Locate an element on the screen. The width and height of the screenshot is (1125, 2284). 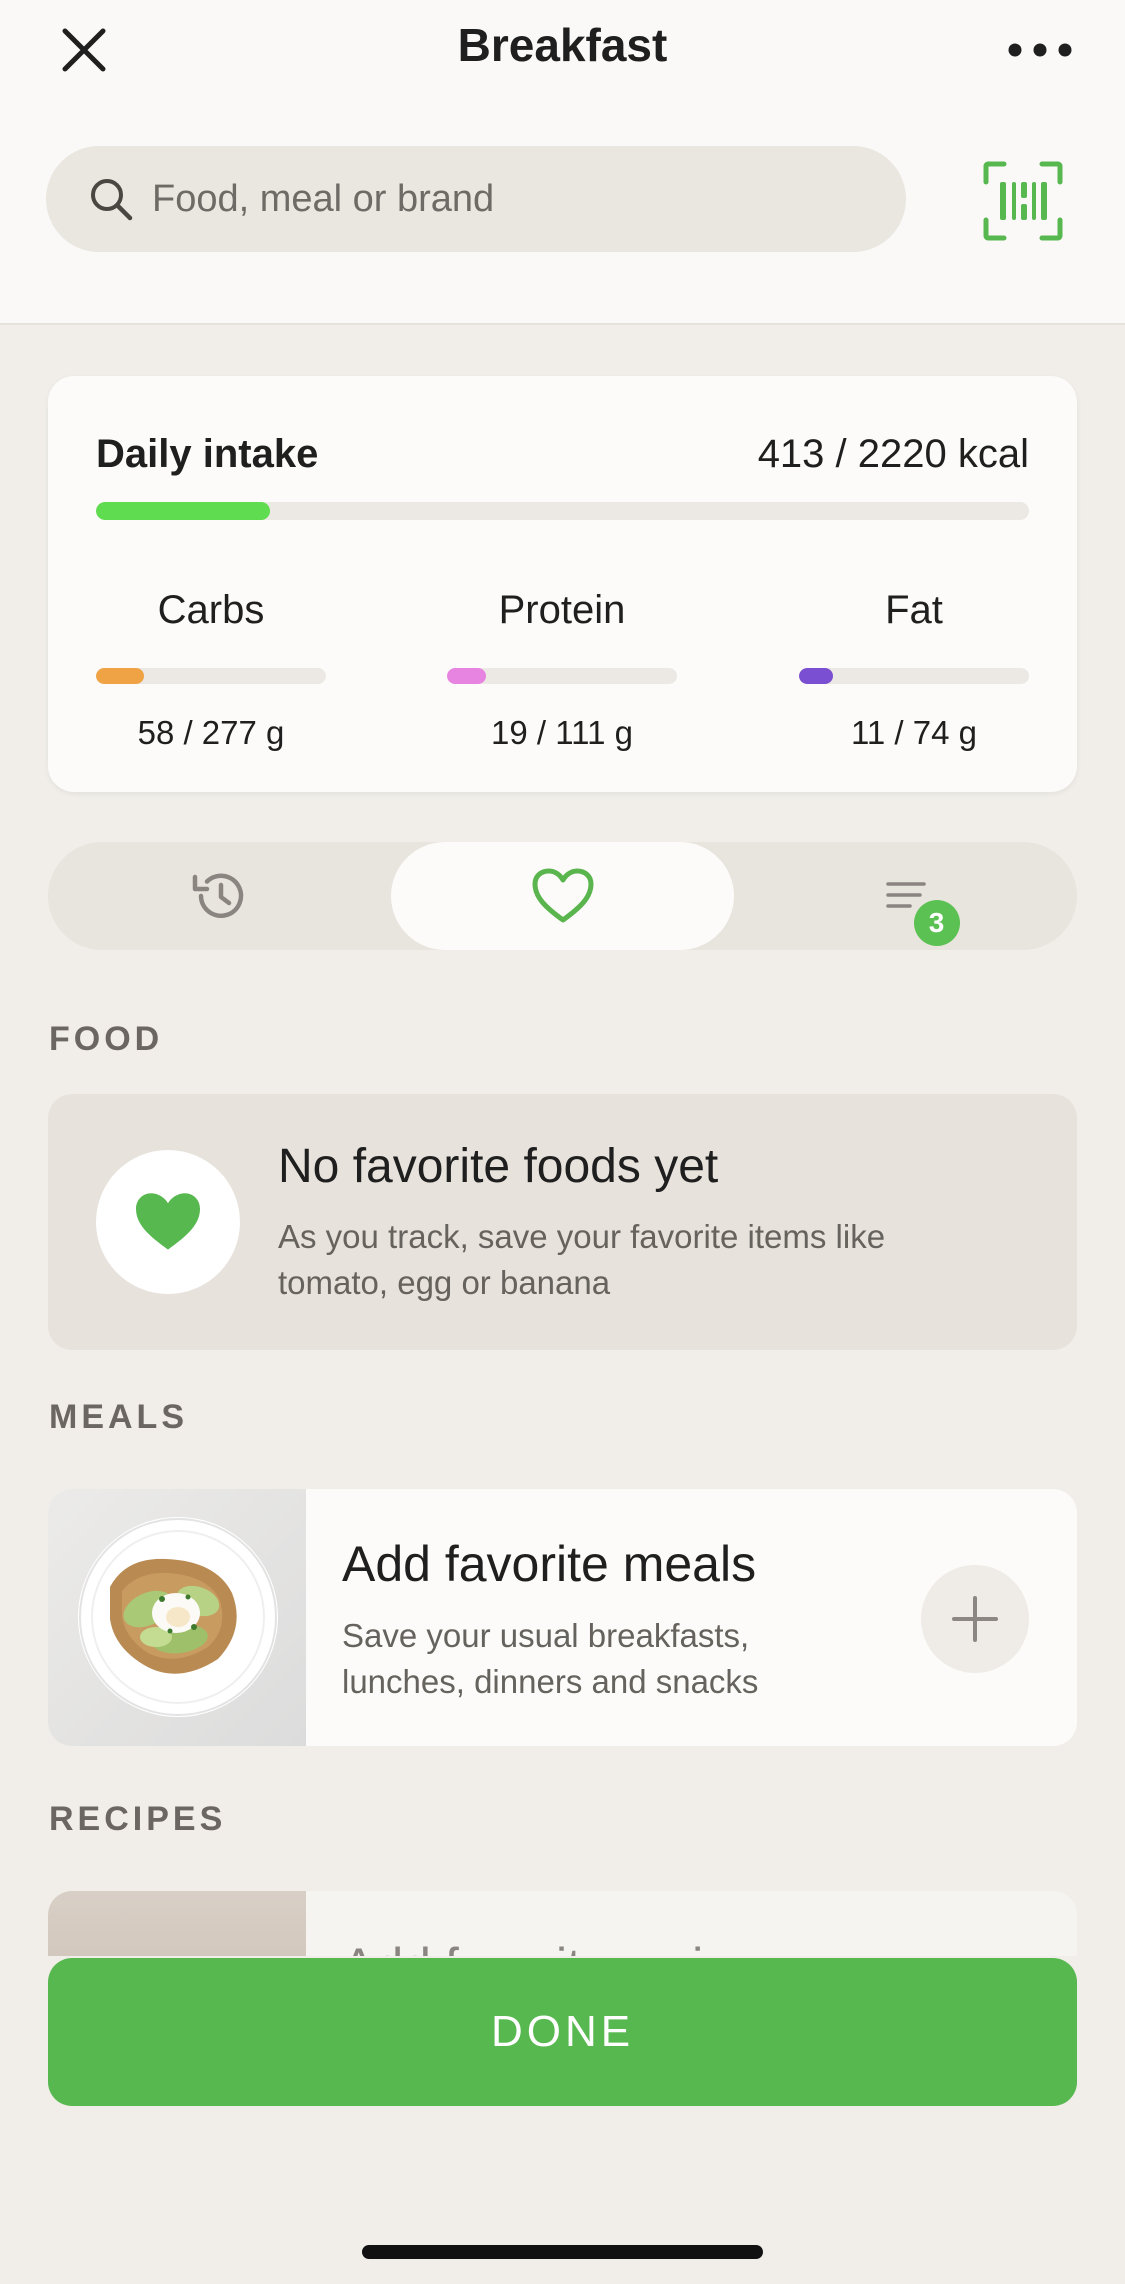
more-options-button is located at coordinates (1040, 50).